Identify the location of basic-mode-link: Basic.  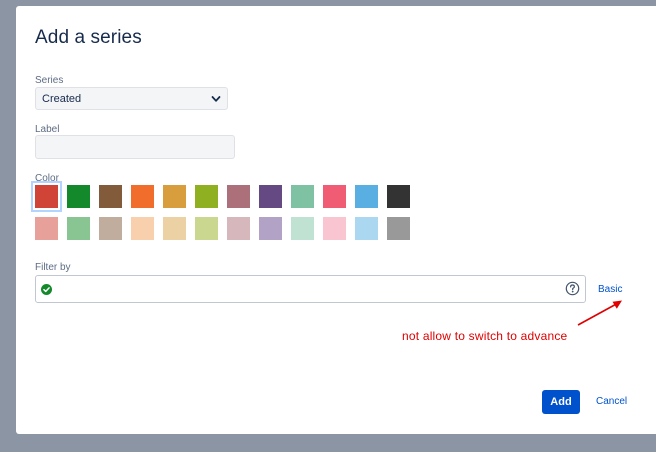
(610, 289).